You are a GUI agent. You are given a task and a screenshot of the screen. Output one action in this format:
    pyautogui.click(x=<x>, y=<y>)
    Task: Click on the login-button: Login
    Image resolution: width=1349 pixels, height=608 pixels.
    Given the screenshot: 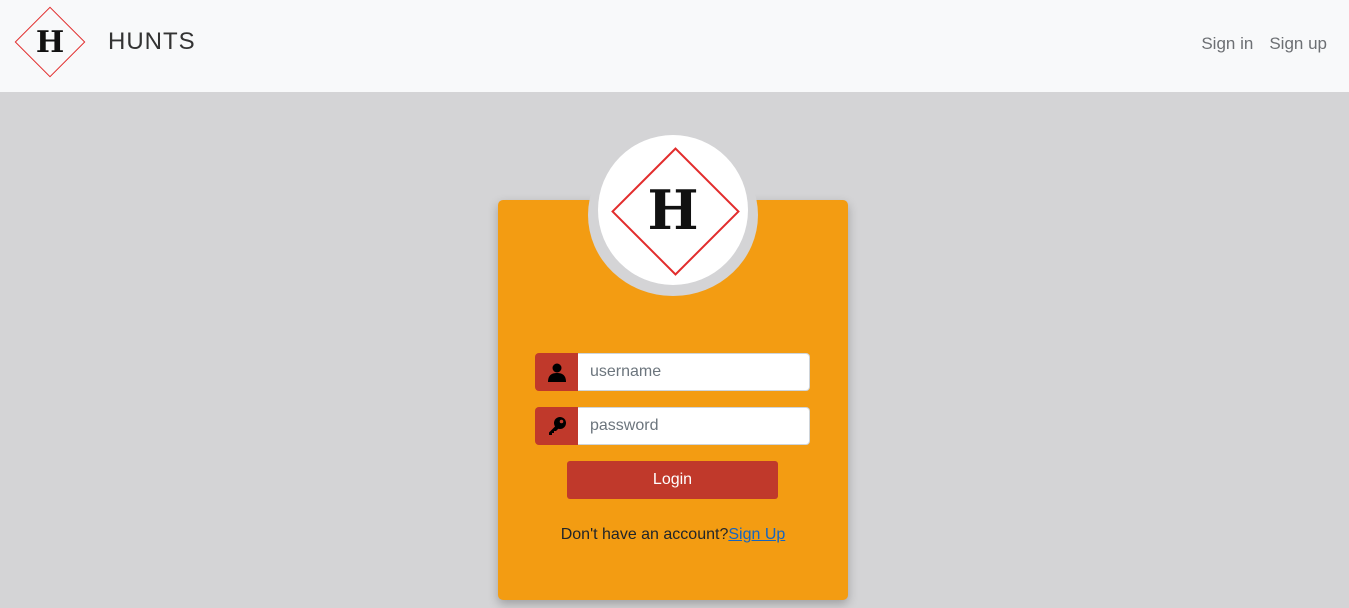 What is the action you would take?
    pyautogui.click(x=672, y=480)
    